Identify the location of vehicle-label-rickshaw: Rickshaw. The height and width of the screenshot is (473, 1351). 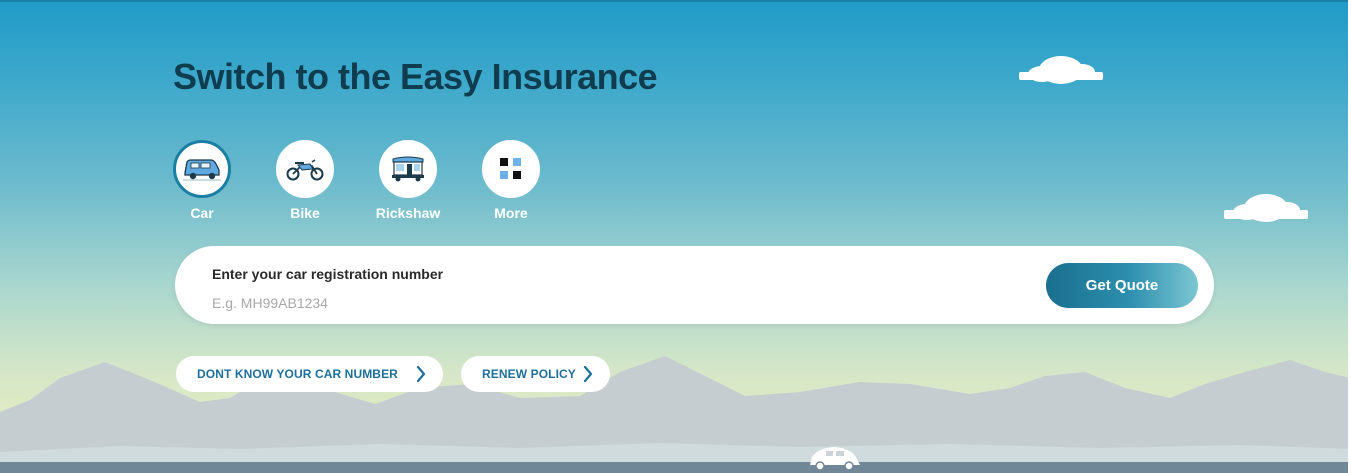
(408, 213).